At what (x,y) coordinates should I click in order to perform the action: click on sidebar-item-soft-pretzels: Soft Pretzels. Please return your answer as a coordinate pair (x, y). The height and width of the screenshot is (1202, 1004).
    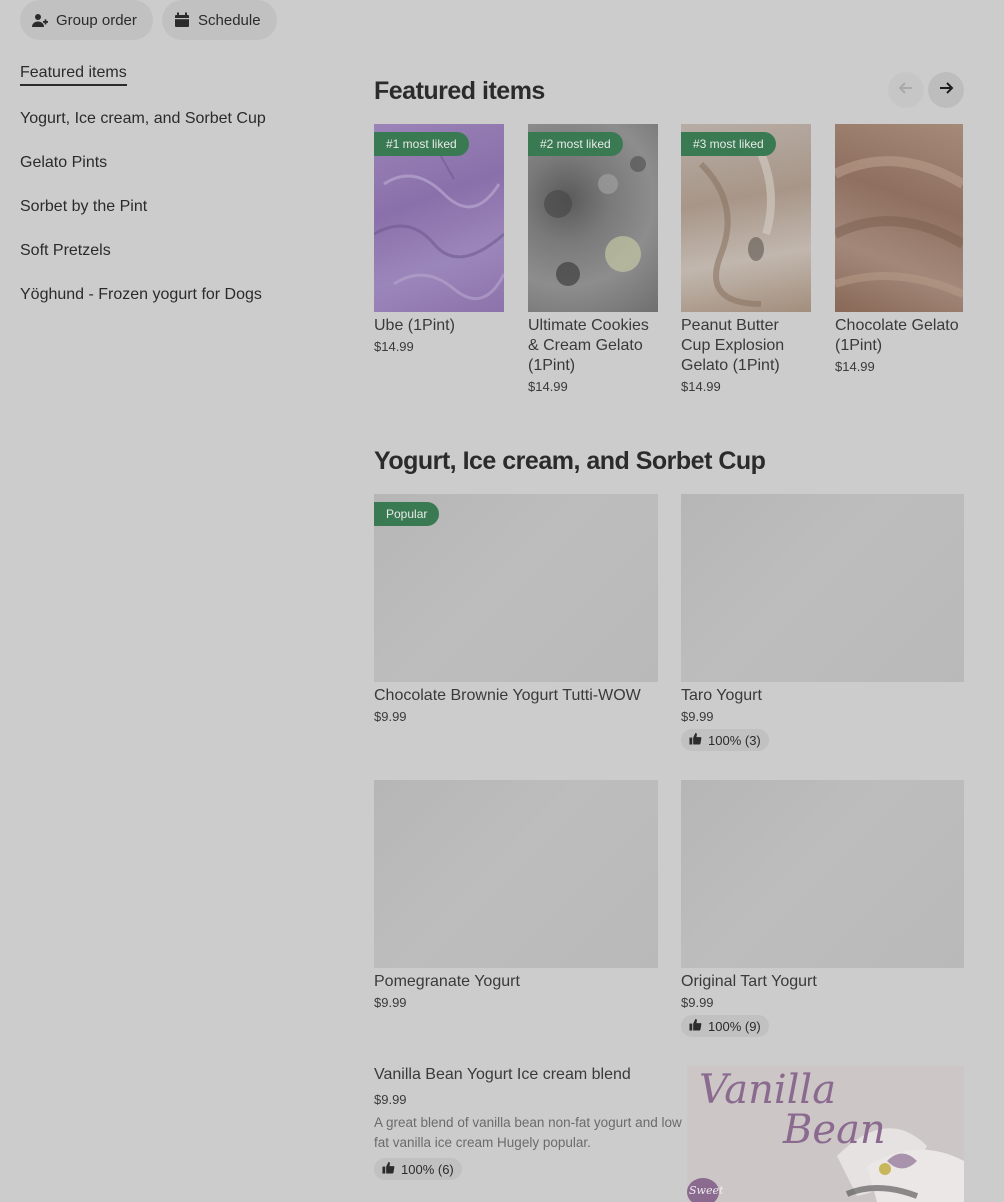
    Looking at the image, I should click on (65, 251).